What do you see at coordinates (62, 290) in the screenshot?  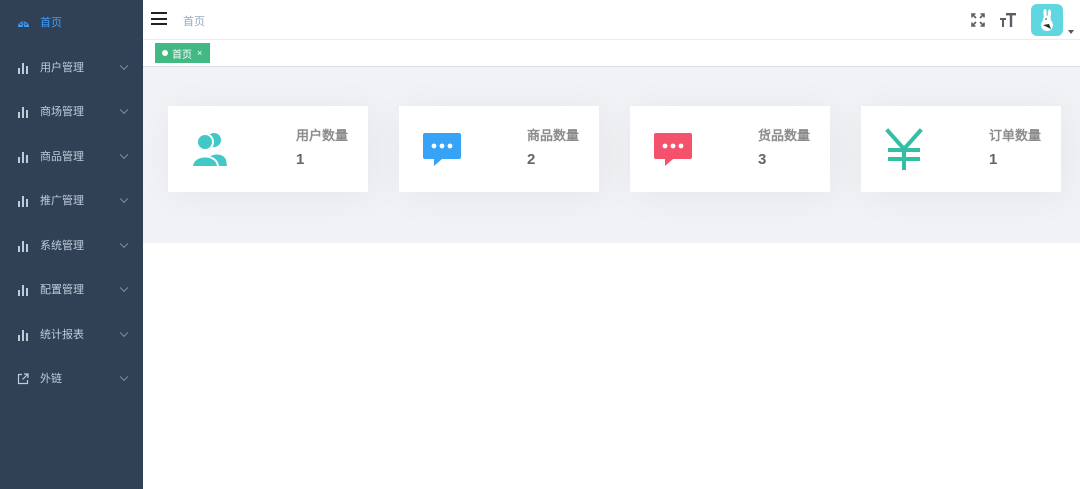 I see `sidebar-item-label: 配置管理` at bounding box center [62, 290].